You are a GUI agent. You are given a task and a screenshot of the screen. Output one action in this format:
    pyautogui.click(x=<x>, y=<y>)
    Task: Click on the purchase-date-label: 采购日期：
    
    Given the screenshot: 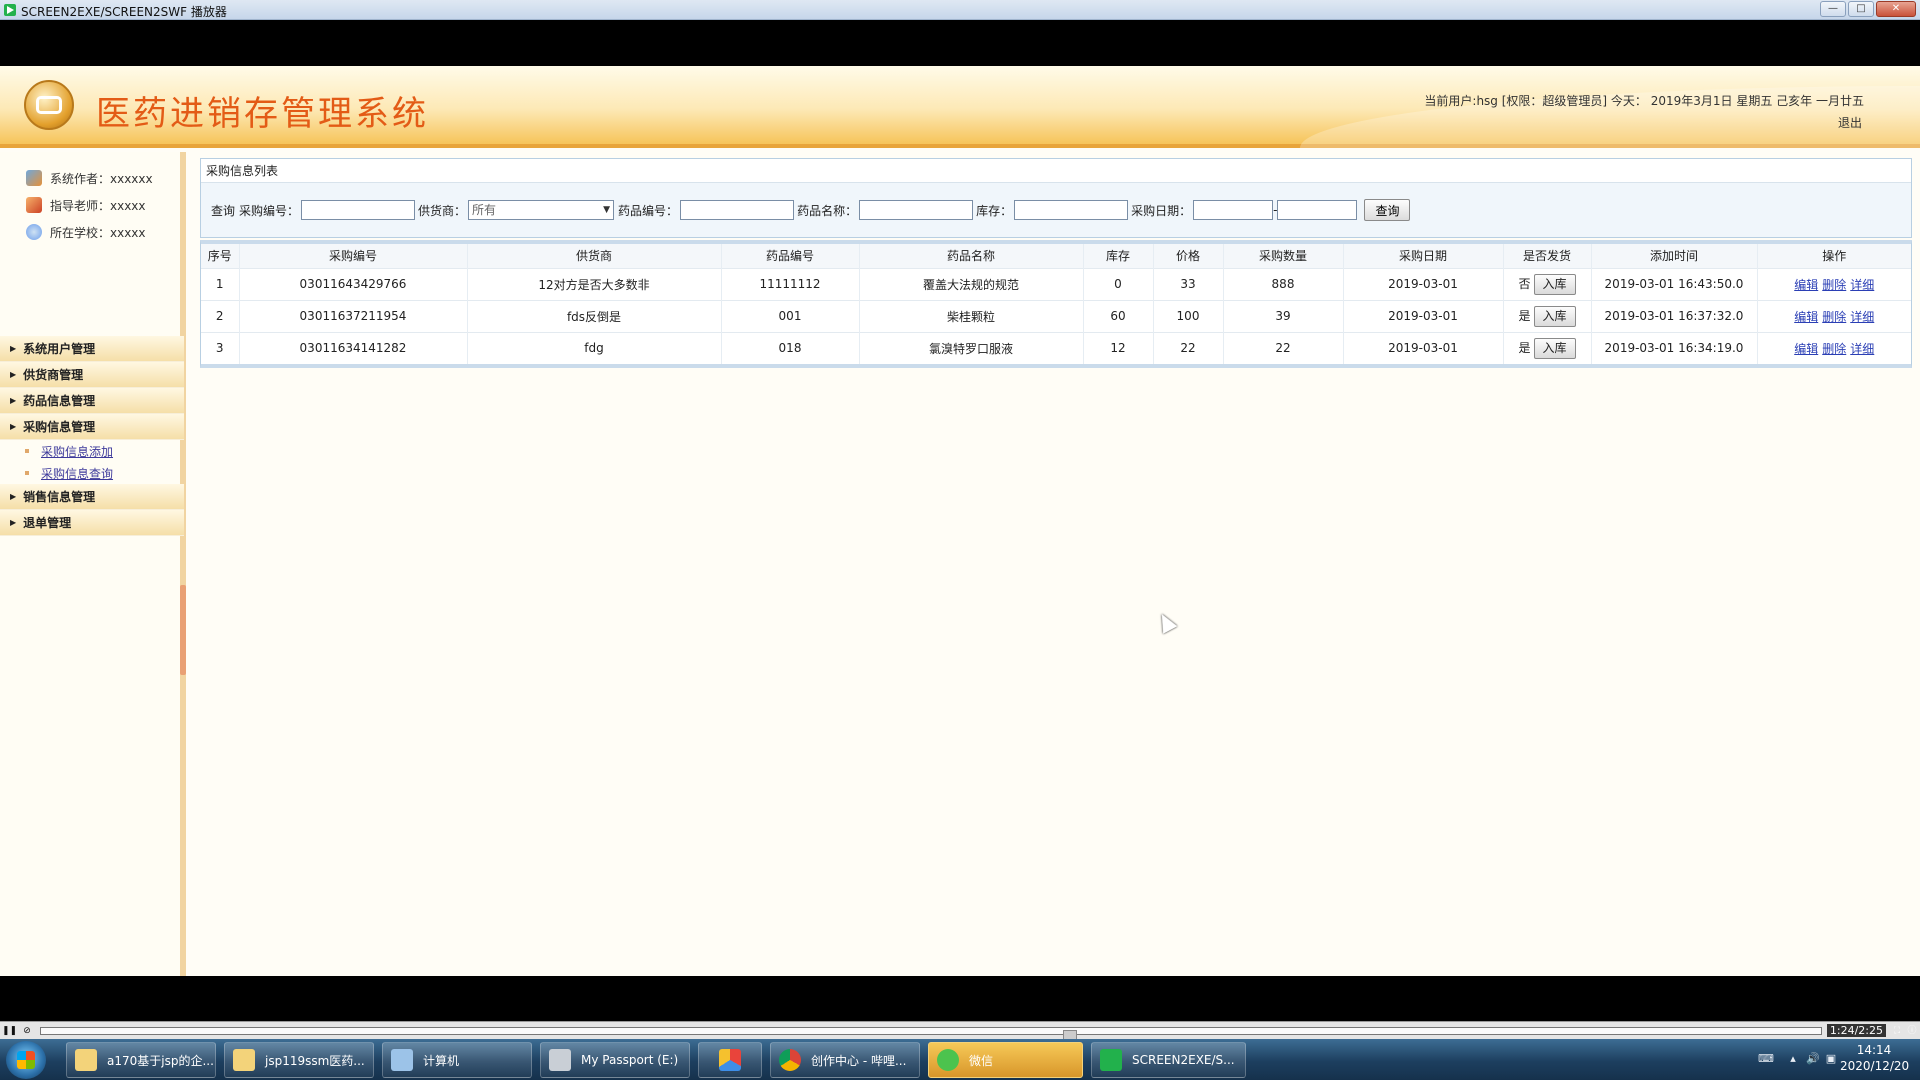 What is the action you would take?
    pyautogui.click(x=1161, y=210)
    